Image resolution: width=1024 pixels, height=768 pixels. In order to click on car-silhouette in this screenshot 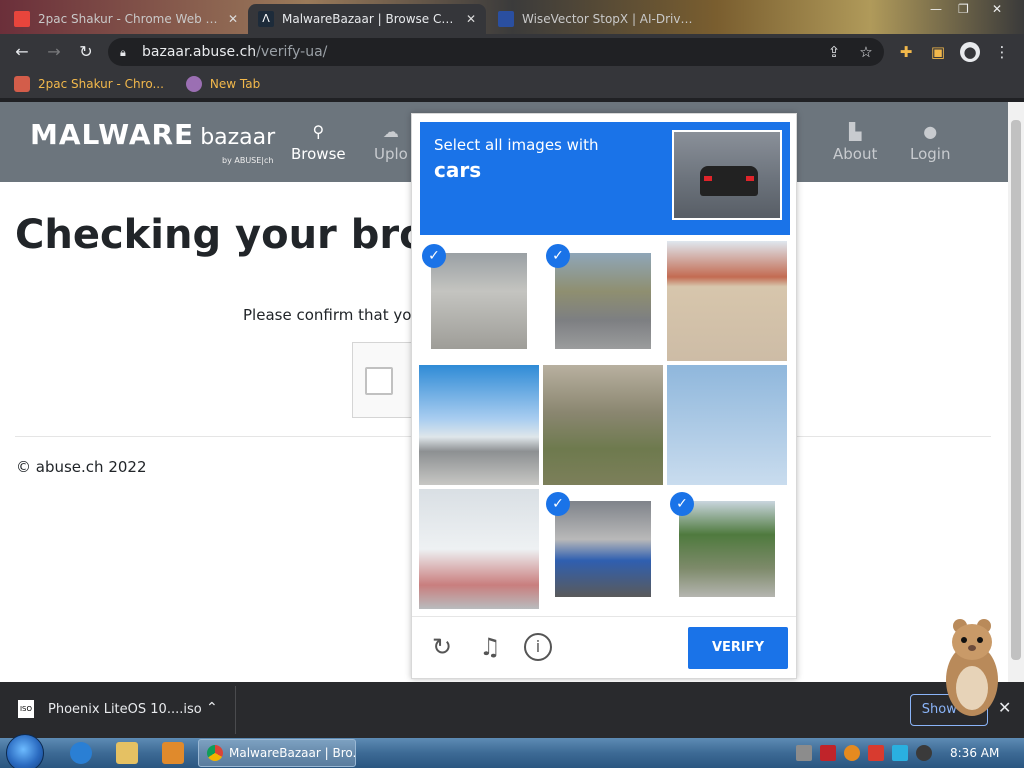, I will do `click(729, 181)`.